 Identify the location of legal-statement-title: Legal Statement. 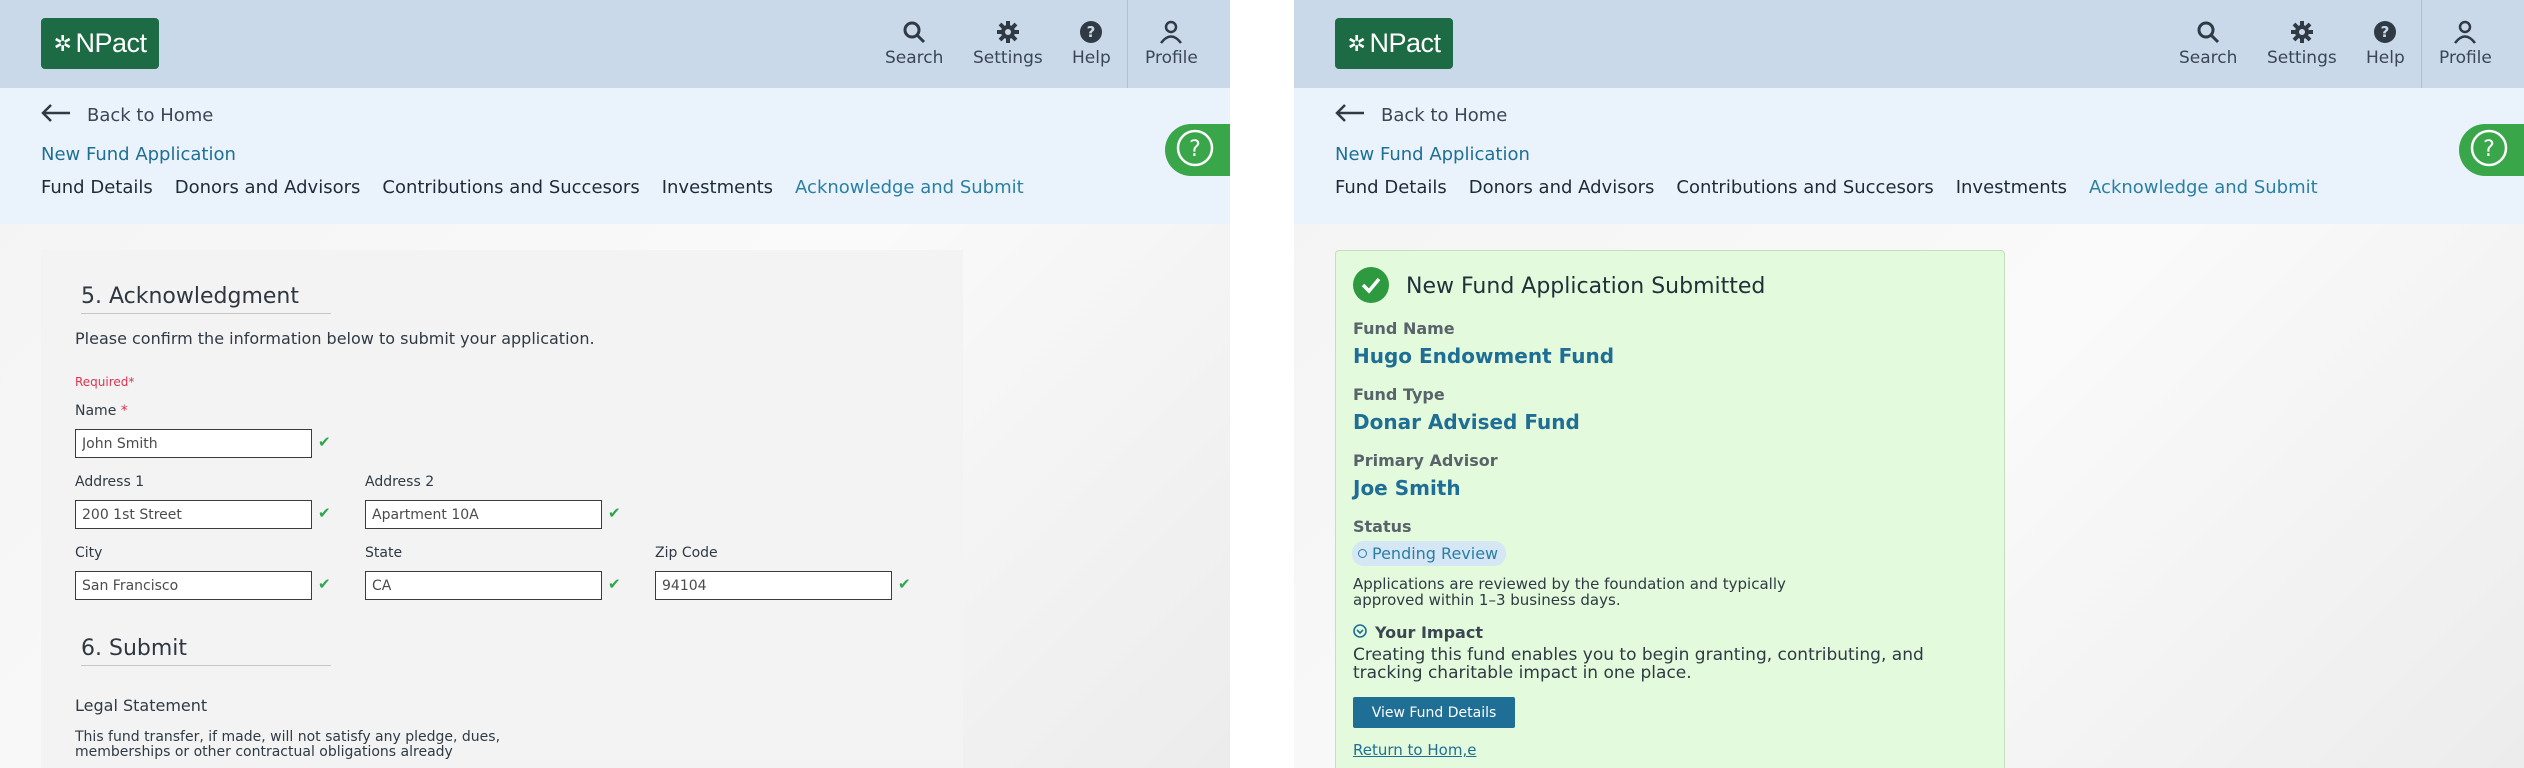
(141, 705).